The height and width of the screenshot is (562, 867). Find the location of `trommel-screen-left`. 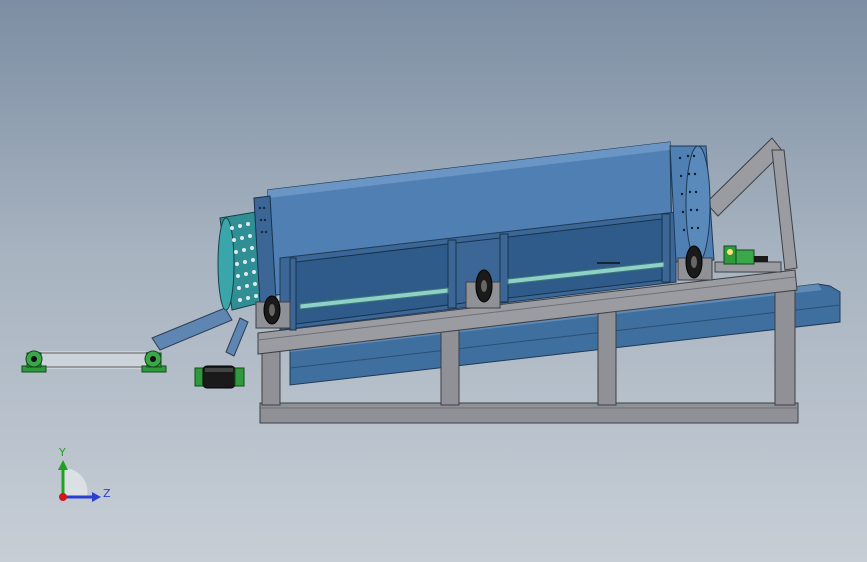

trommel-screen-left is located at coordinates (247, 253).